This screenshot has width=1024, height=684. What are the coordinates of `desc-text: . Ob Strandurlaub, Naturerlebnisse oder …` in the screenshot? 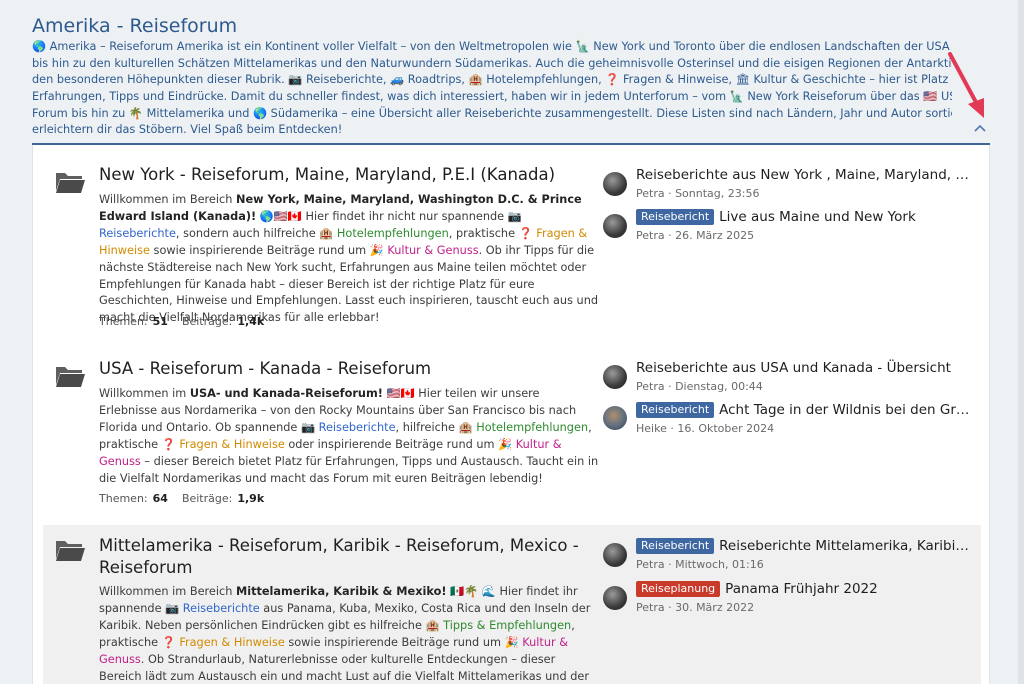 It's located at (344, 667).